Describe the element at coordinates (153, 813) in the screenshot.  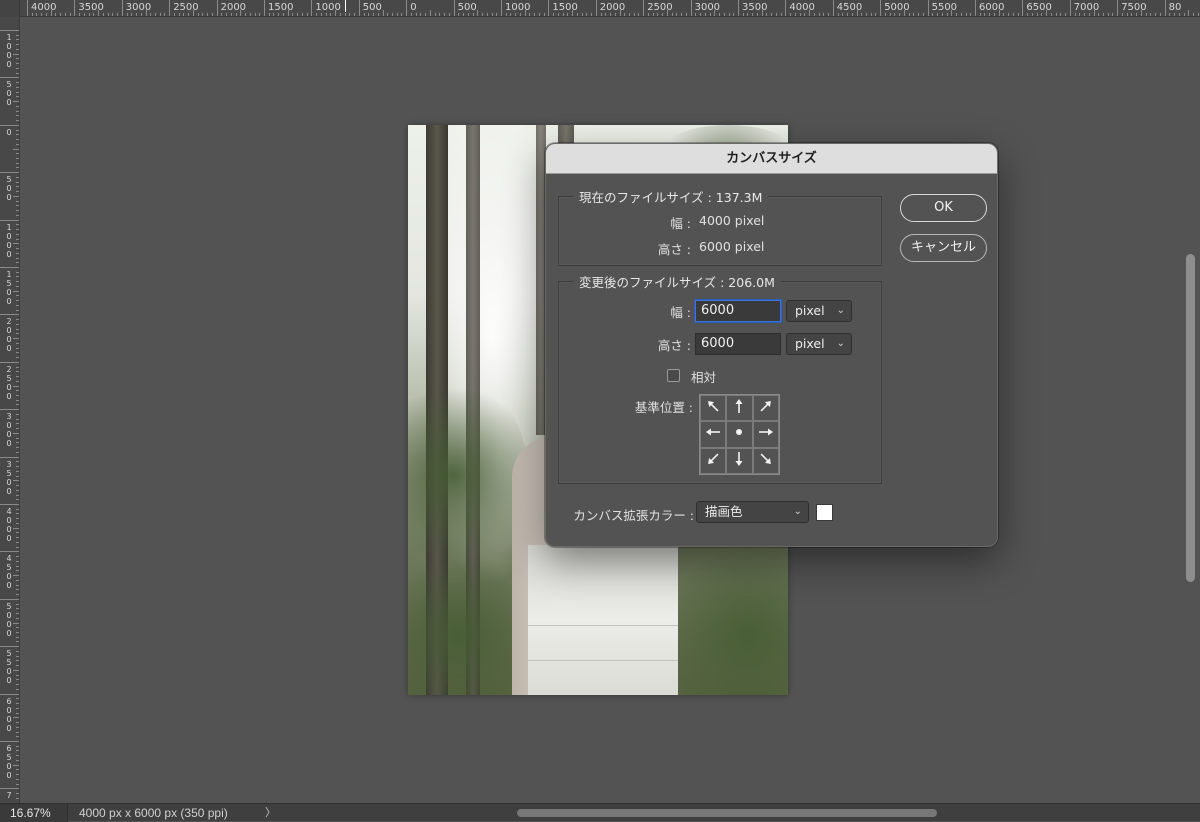
I see `document-info: 4000 px x 6000 px (350 ppi)` at that location.